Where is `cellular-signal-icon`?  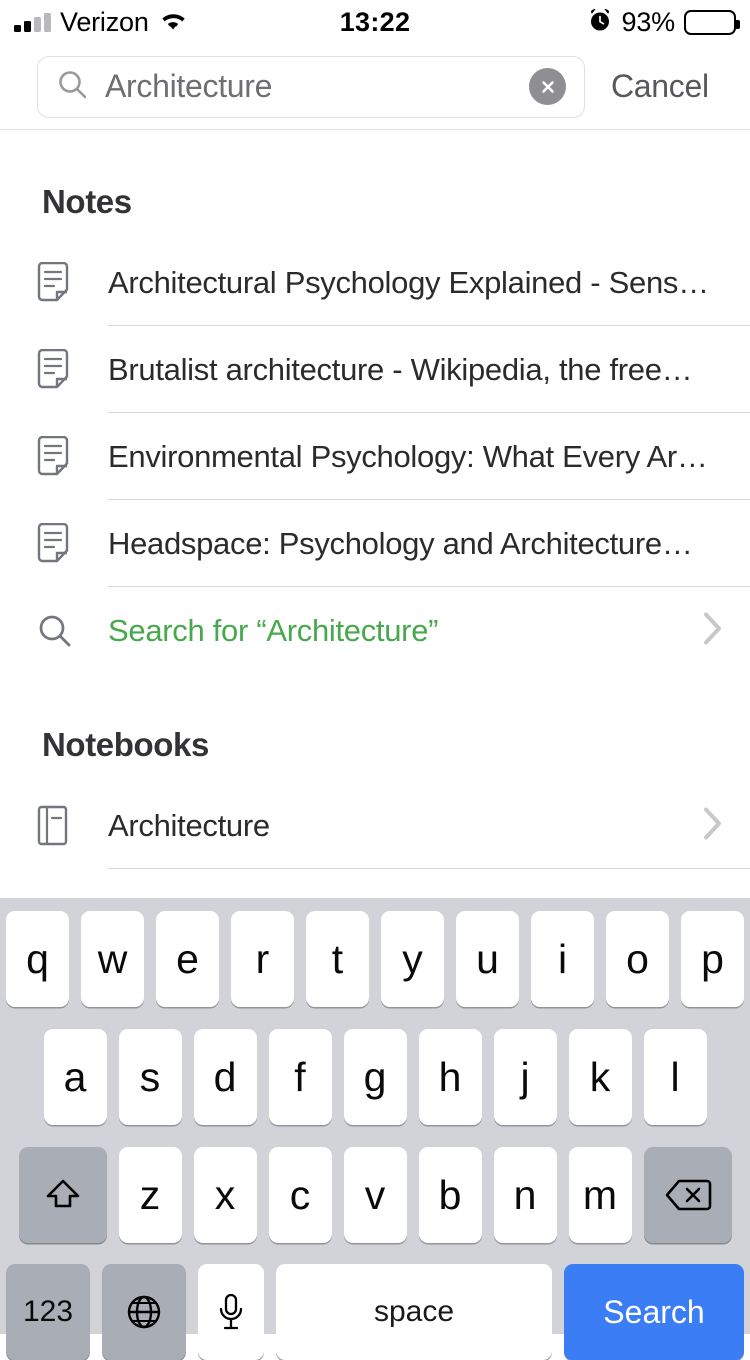
cellular-signal-icon is located at coordinates (32, 22).